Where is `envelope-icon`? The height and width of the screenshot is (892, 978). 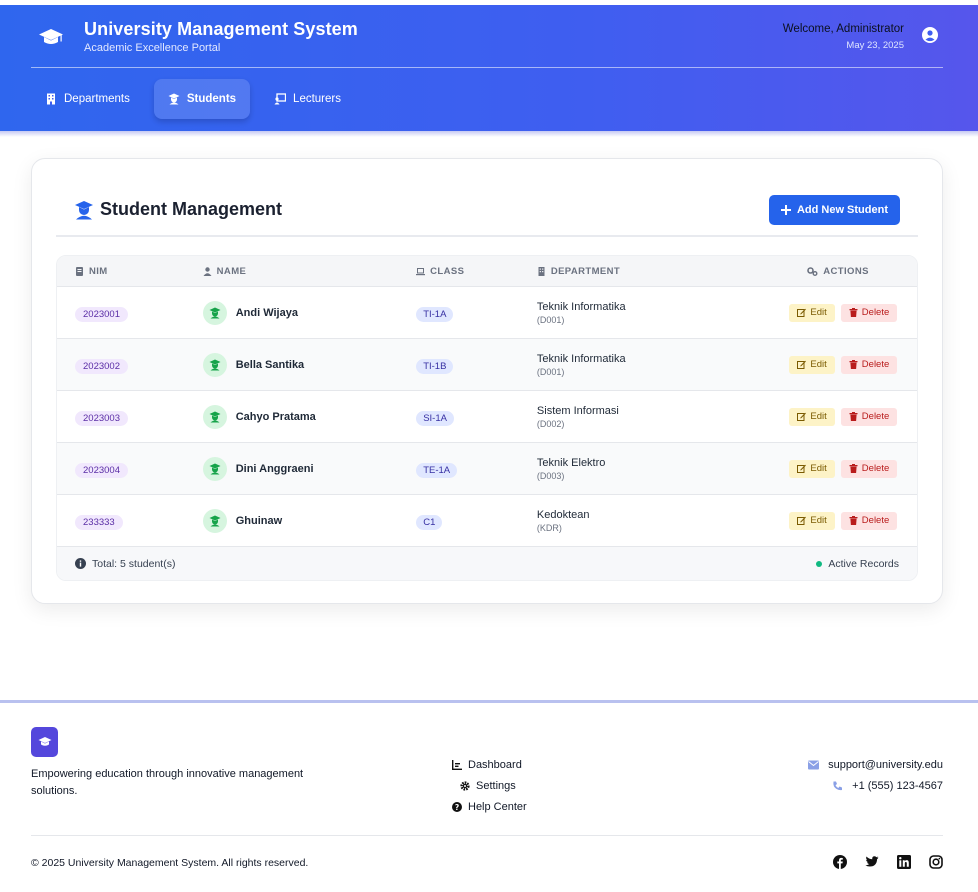
envelope-icon is located at coordinates (814, 764).